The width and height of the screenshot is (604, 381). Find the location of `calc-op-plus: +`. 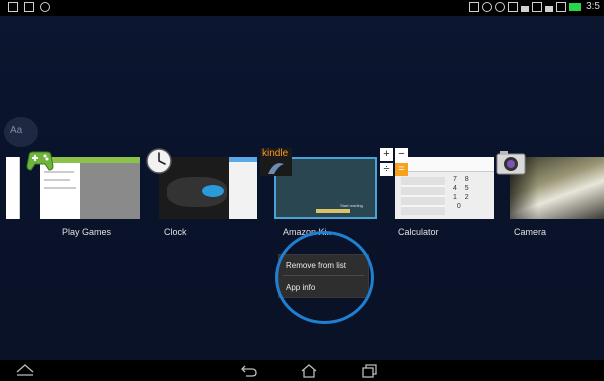

calc-op-plus: + is located at coordinates (386, 154).